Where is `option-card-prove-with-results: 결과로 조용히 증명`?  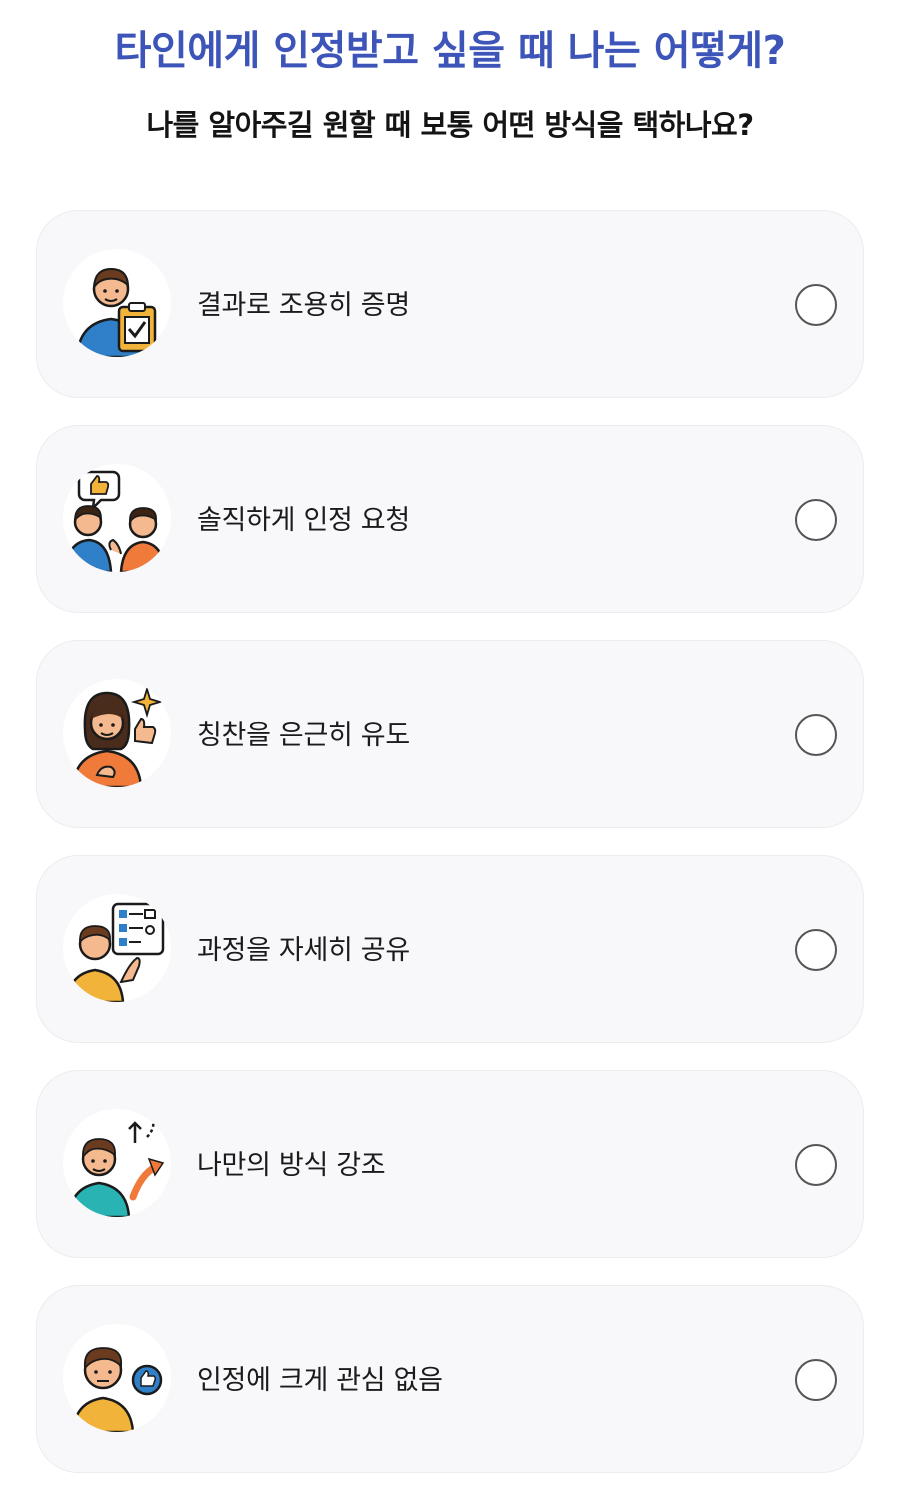
option-card-prove-with-results: 결과로 조용히 증명 is located at coordinates (450, 304).